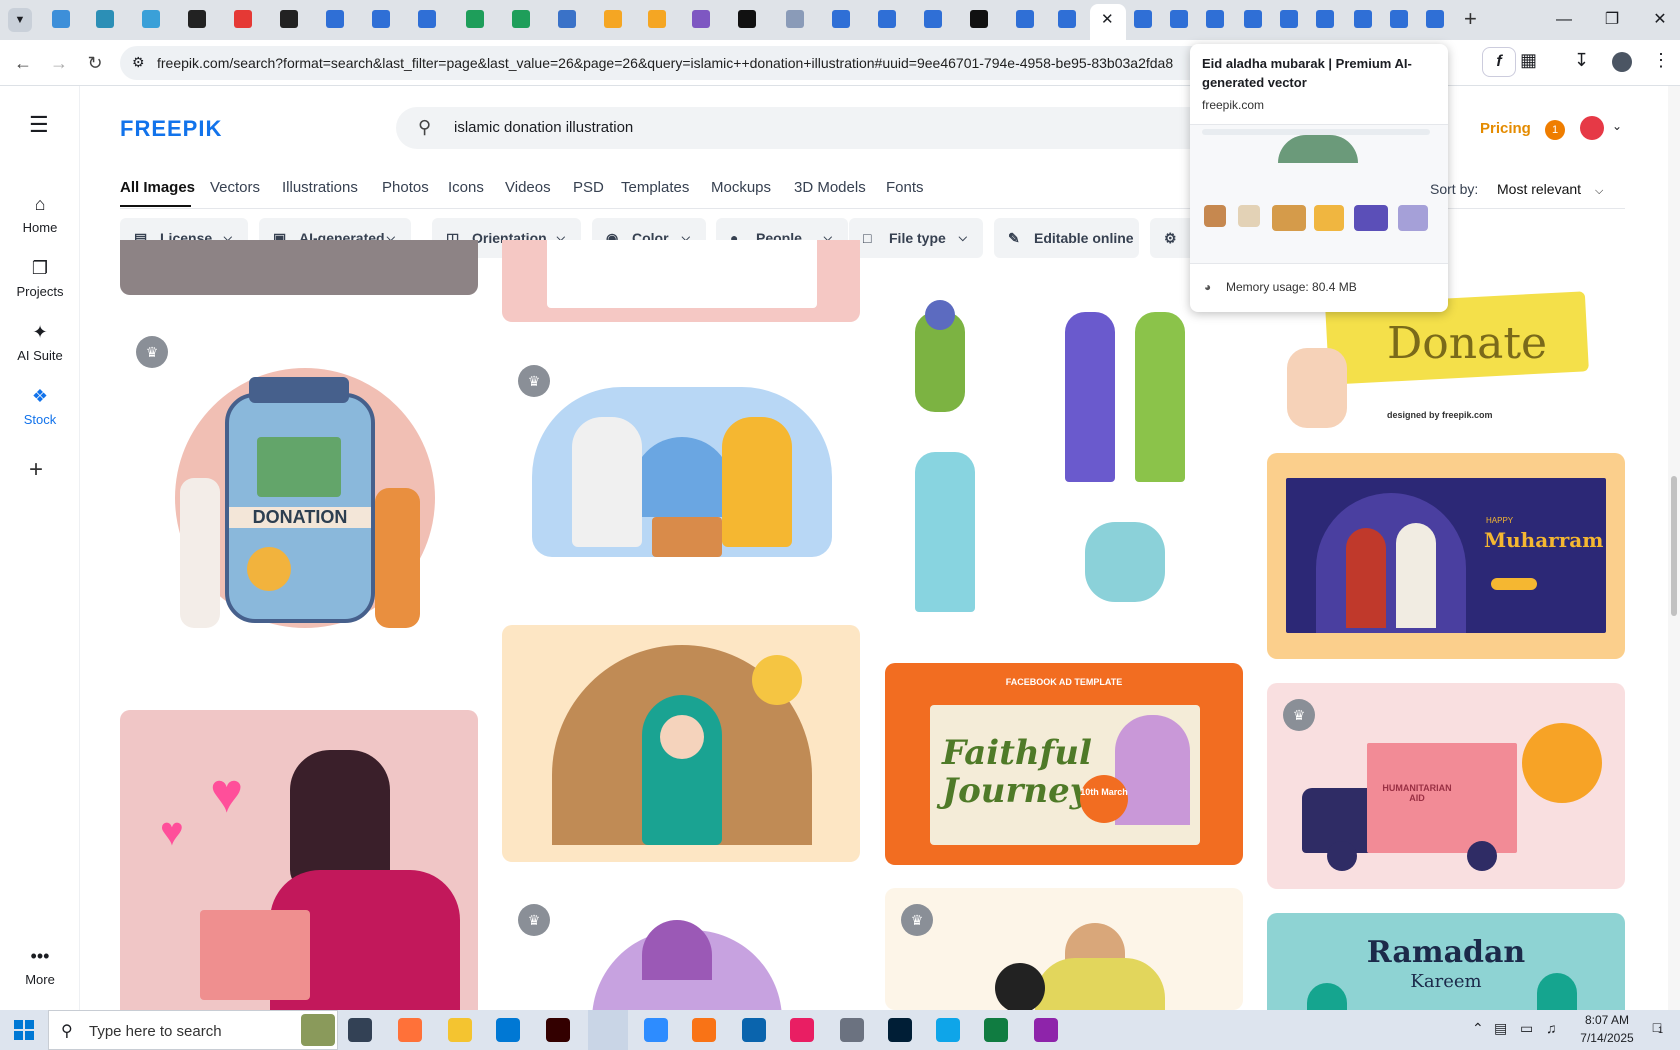  Describe the element at coordinates (320, 187) in the screenshot. I see `tab-illustrations: Illustrations` at that location.